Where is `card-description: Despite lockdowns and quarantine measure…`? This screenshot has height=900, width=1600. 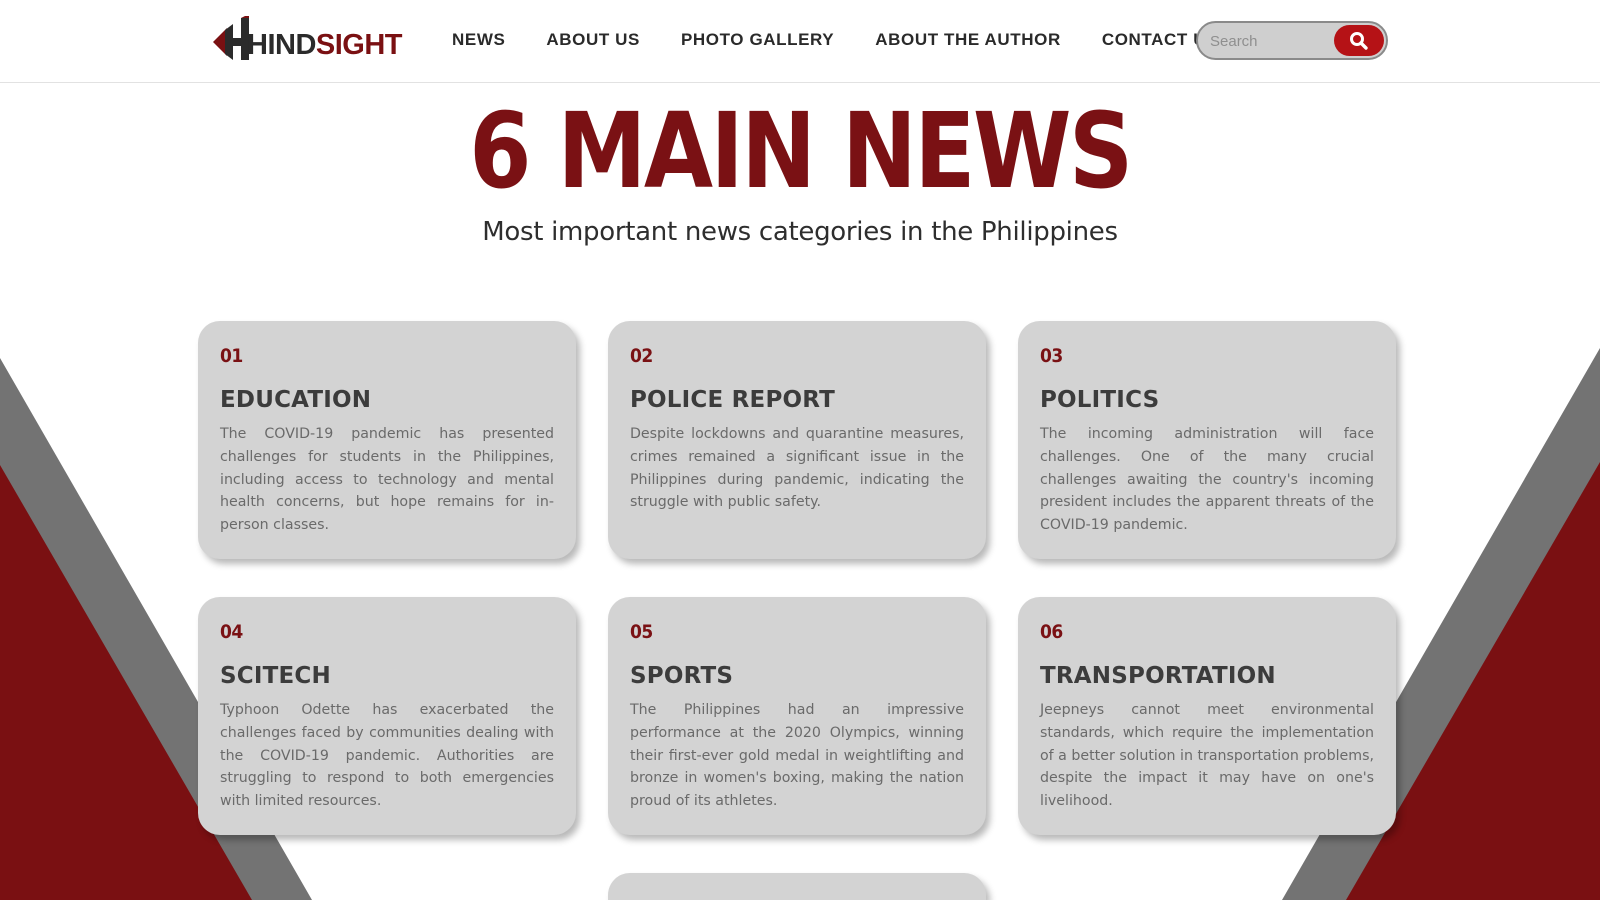 card-description: Despite lockdowns and quarantine measure… is located at coordinates (797, 468).